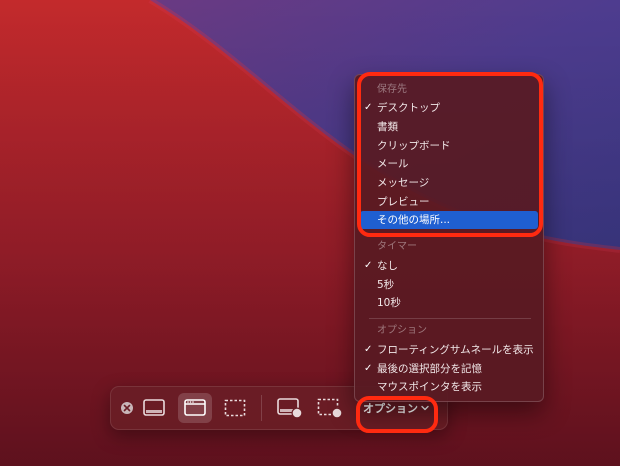  What do you see at coordinates (449, 266) in the screenshot?
I see `menu-item-timer-none: ✓ なし` at bounding box center [449, 266].